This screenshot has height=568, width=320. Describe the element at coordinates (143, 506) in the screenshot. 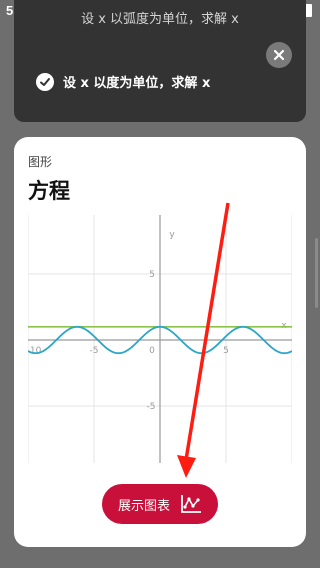

I see `show-chart-label: 展示图表` at that location.